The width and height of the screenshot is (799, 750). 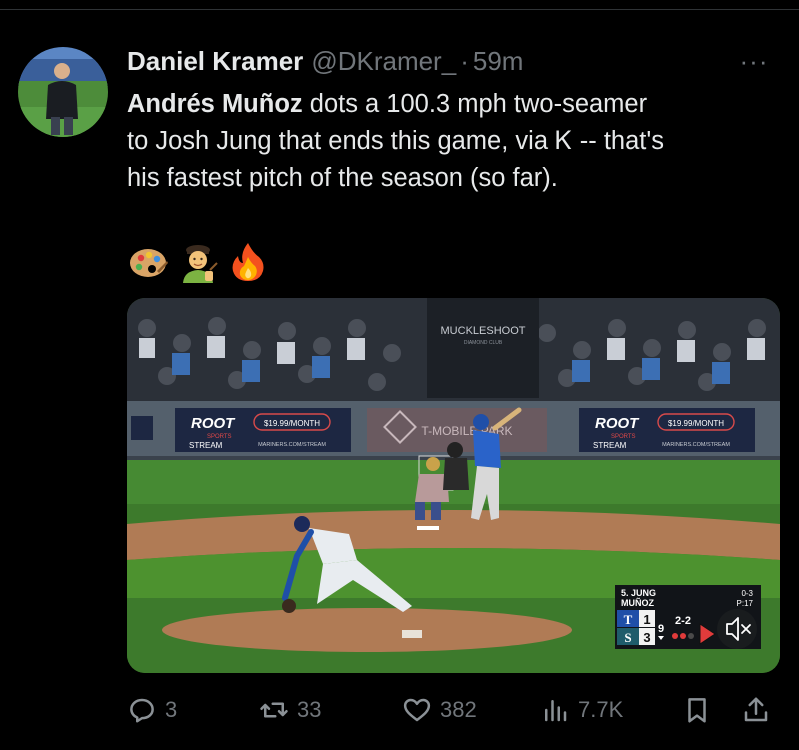 I want to click on view-count: 7.7K, so click(x=601, y=709).